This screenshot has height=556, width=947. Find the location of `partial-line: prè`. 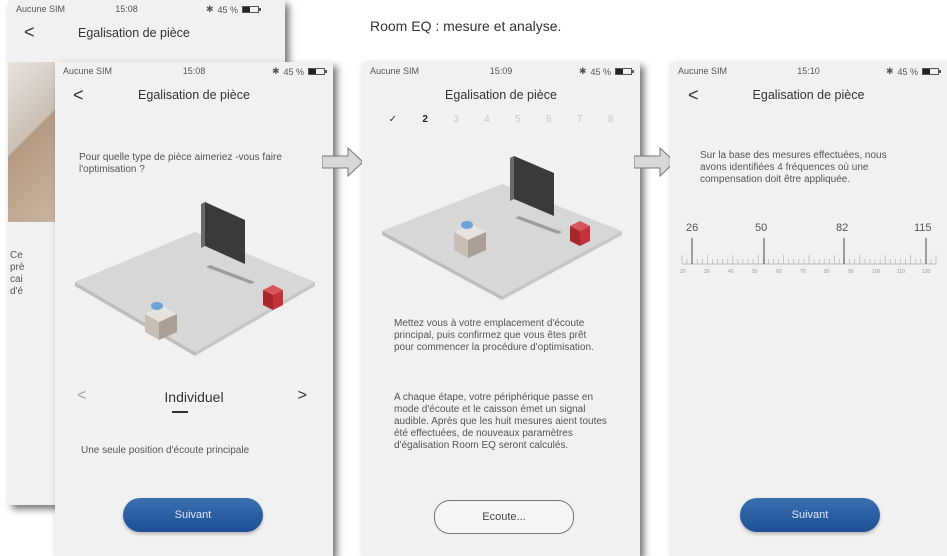

partial-line: prè is located at coordinates (17, 267).